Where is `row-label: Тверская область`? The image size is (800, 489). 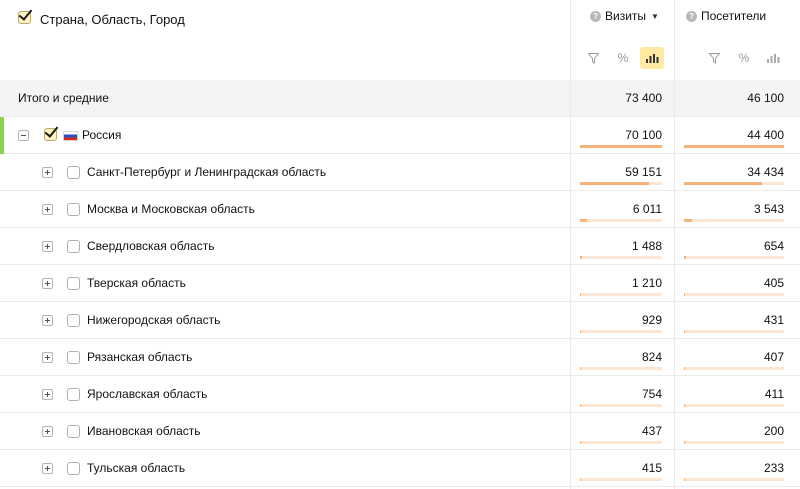 row-label: Тверская область is located at coordinates (136, 283).